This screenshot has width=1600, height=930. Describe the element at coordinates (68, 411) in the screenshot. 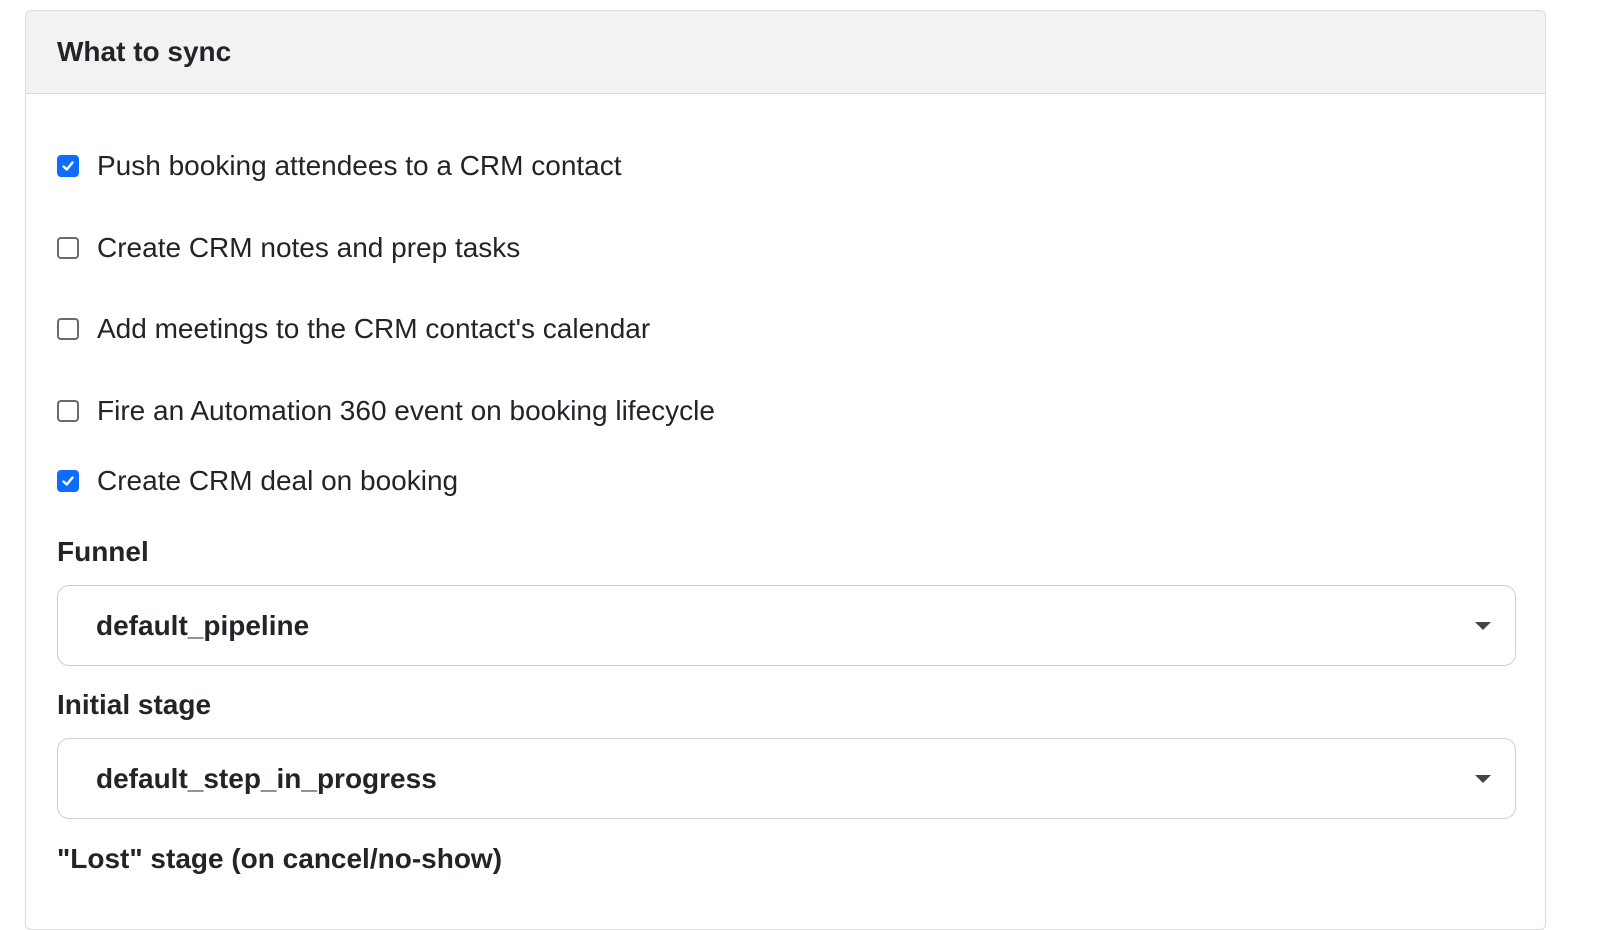

I see `checkbox-automation-event` at that location.